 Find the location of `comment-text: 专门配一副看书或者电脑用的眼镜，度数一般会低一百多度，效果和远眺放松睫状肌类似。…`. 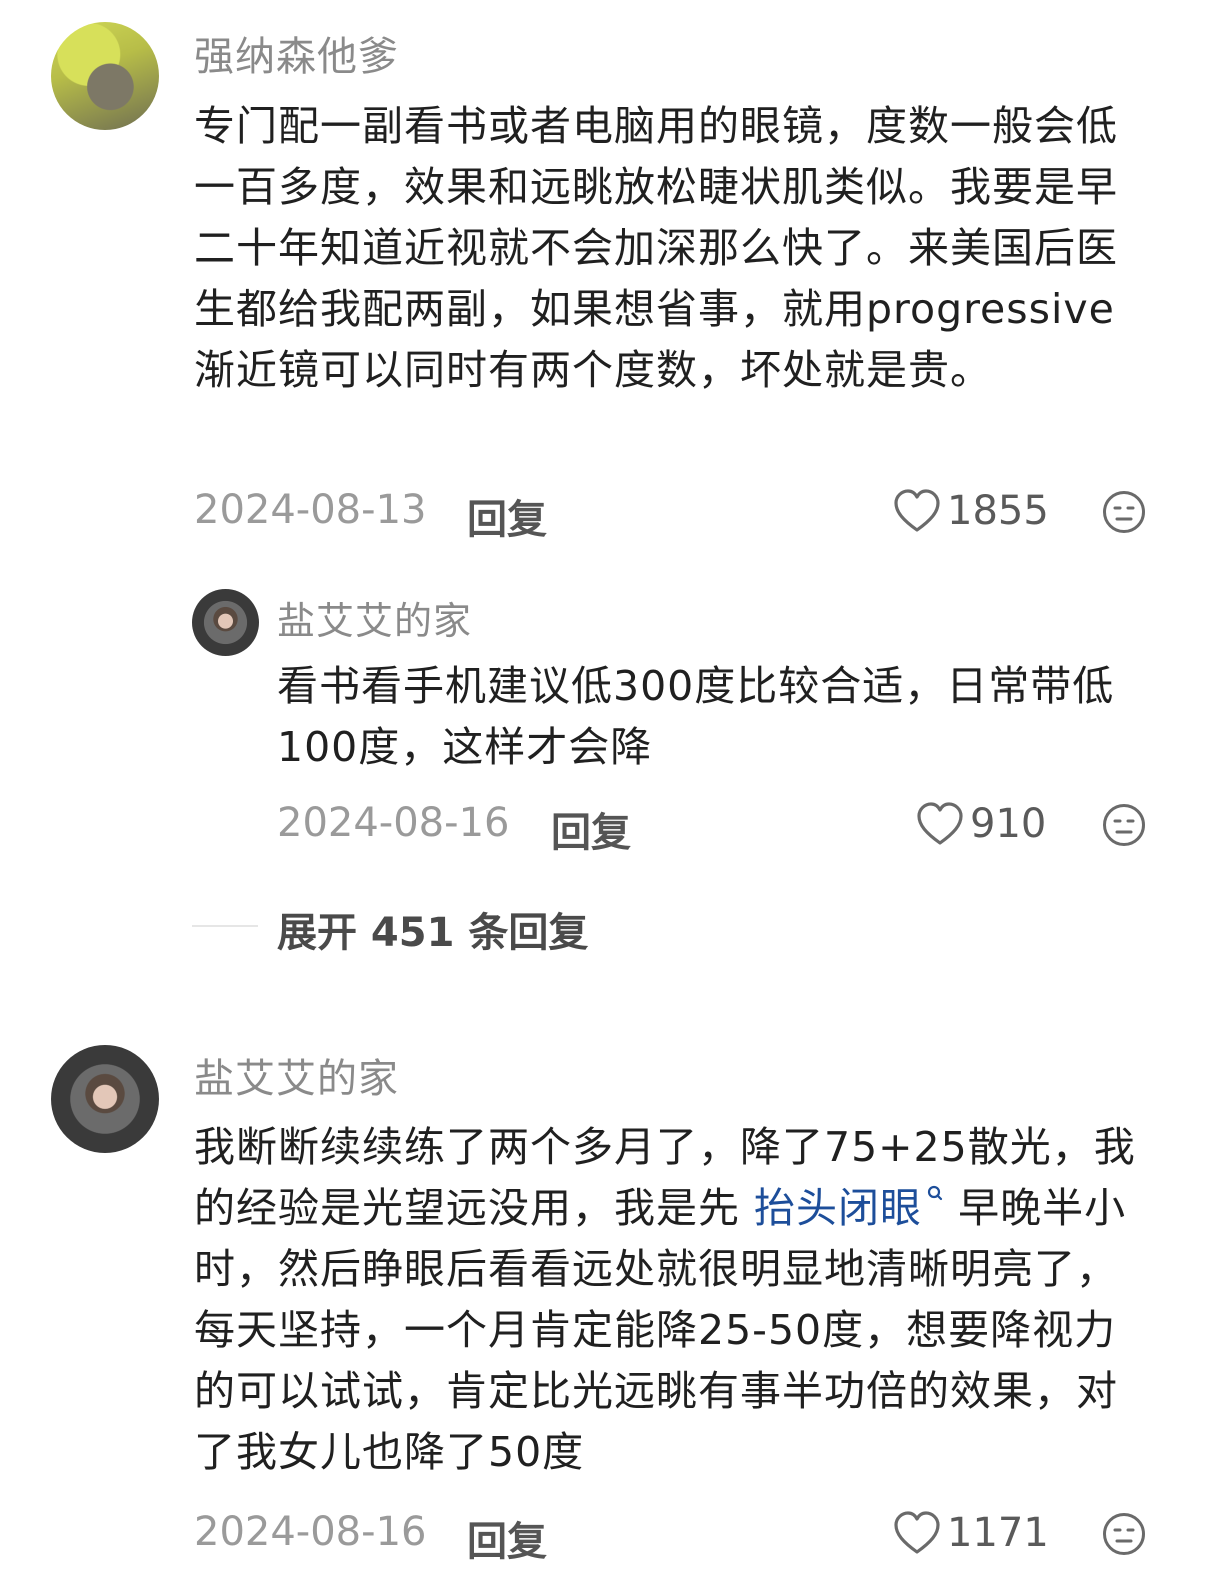

comment-text: 专门配一副看书或者电脑用的眼镜，度数一般会低一百多度，效果和远眺放松睫状肌类似。… is located at coordinates (656, 248).